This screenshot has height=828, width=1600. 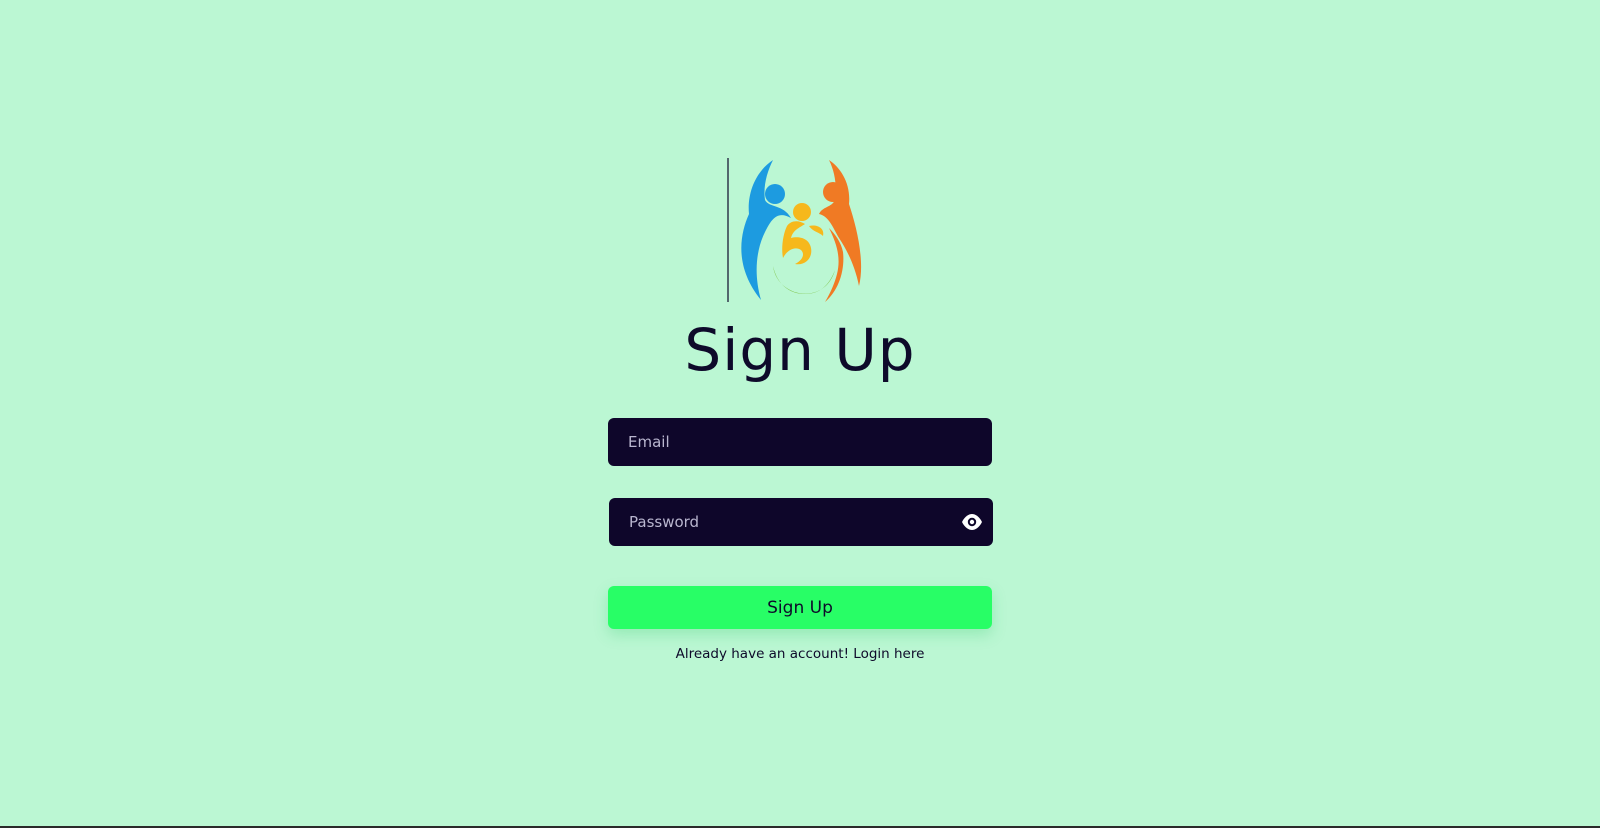 I want to click on sign-up-button: Sign Up, so click(x=800, y=607).